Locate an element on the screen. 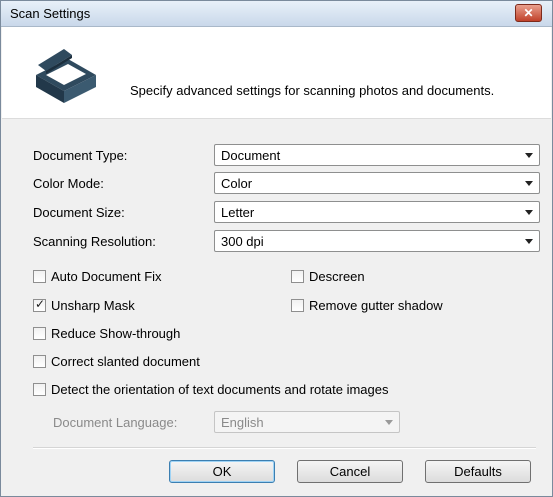 This screenshot has height=497, width=553. scanning-resolution-value: 300 dpi is located at coordinates (242, 241).